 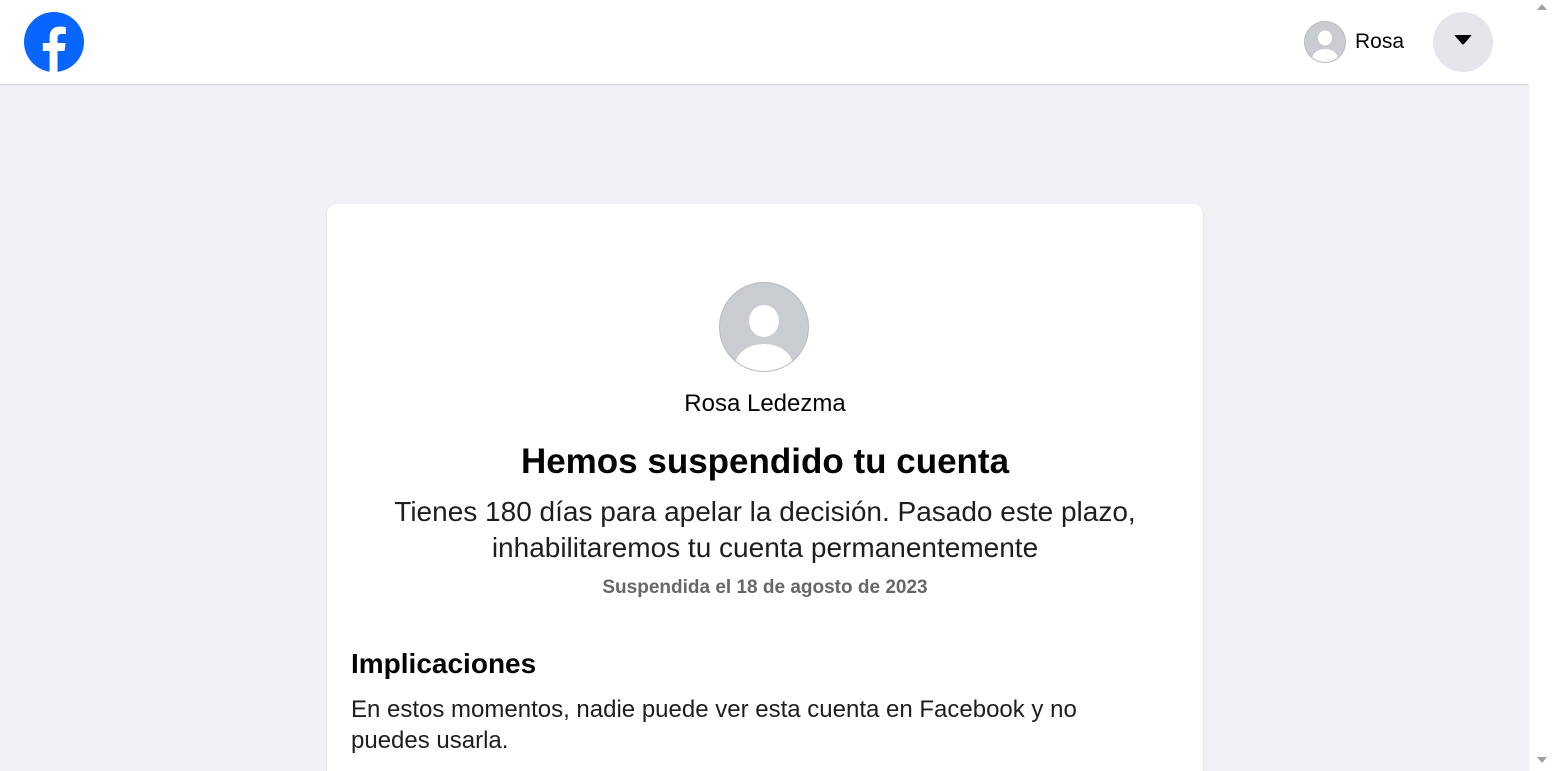 I want to click on facebook-logo-icon, so click(x=54, y=42).